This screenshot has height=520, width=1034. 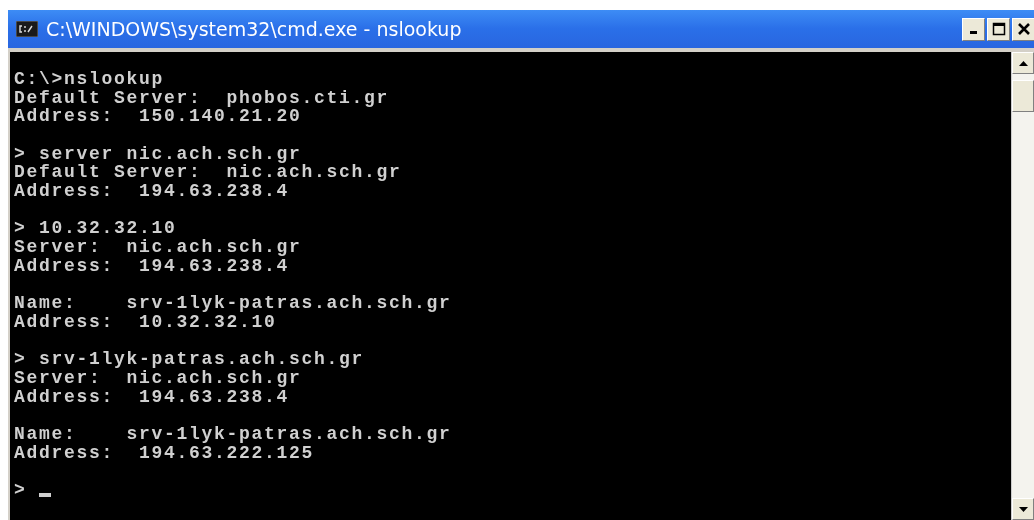 What do you see at coordinates (158, 154) in the screenshot?
I see `console-line: > server nic.ach.sch.gr` at bounding box center [158, 154].